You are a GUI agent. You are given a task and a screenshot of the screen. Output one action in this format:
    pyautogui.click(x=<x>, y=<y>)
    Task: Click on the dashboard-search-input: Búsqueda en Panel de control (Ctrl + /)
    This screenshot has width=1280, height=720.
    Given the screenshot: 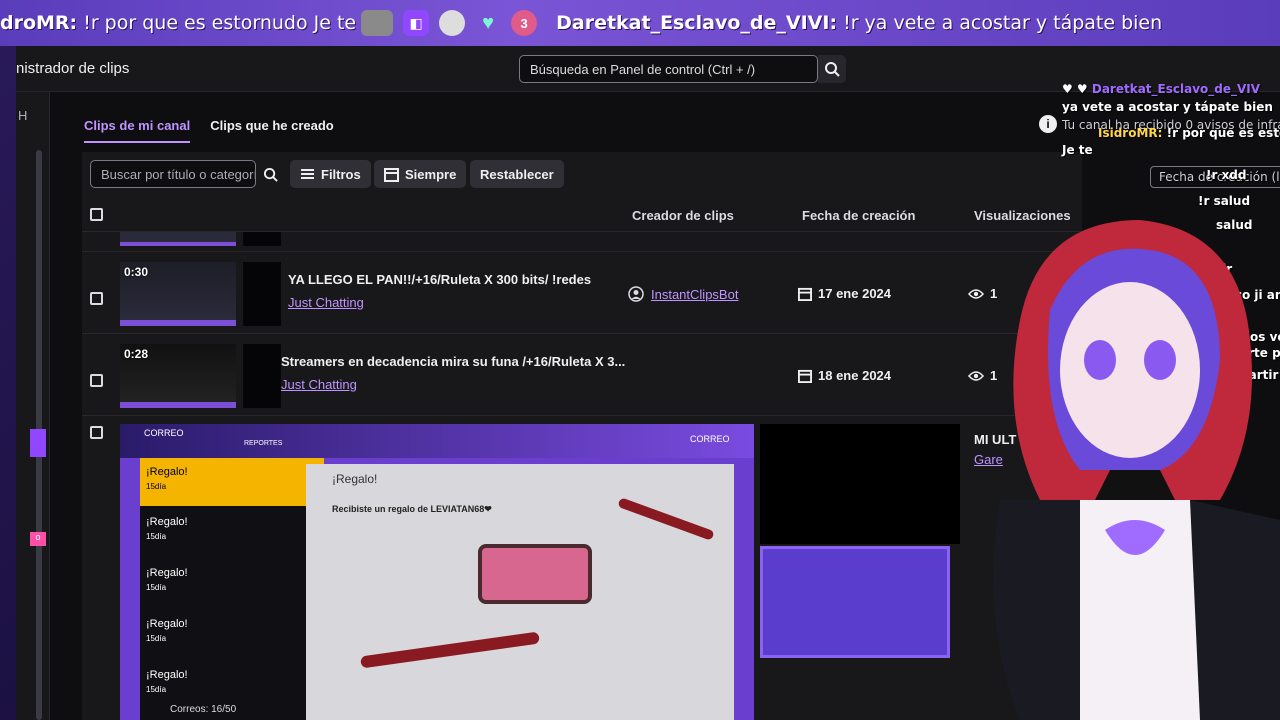 What is the action you would take?
    pyautogui.click(x=668, y=69)
    